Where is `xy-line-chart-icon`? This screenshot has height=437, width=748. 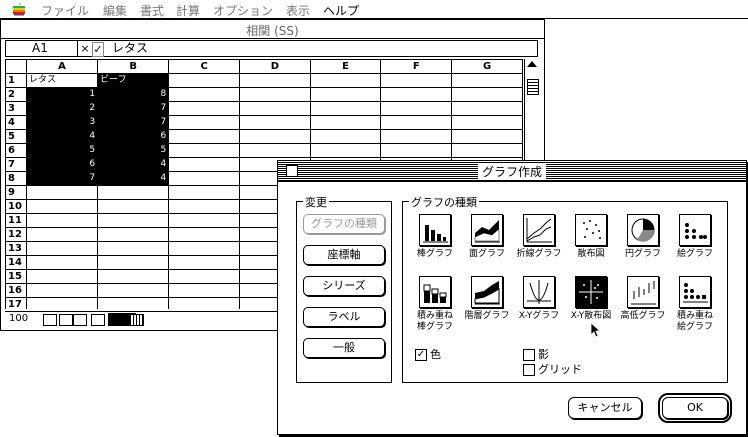 xy-line-chart-icon is located at coordinates (539, 292).